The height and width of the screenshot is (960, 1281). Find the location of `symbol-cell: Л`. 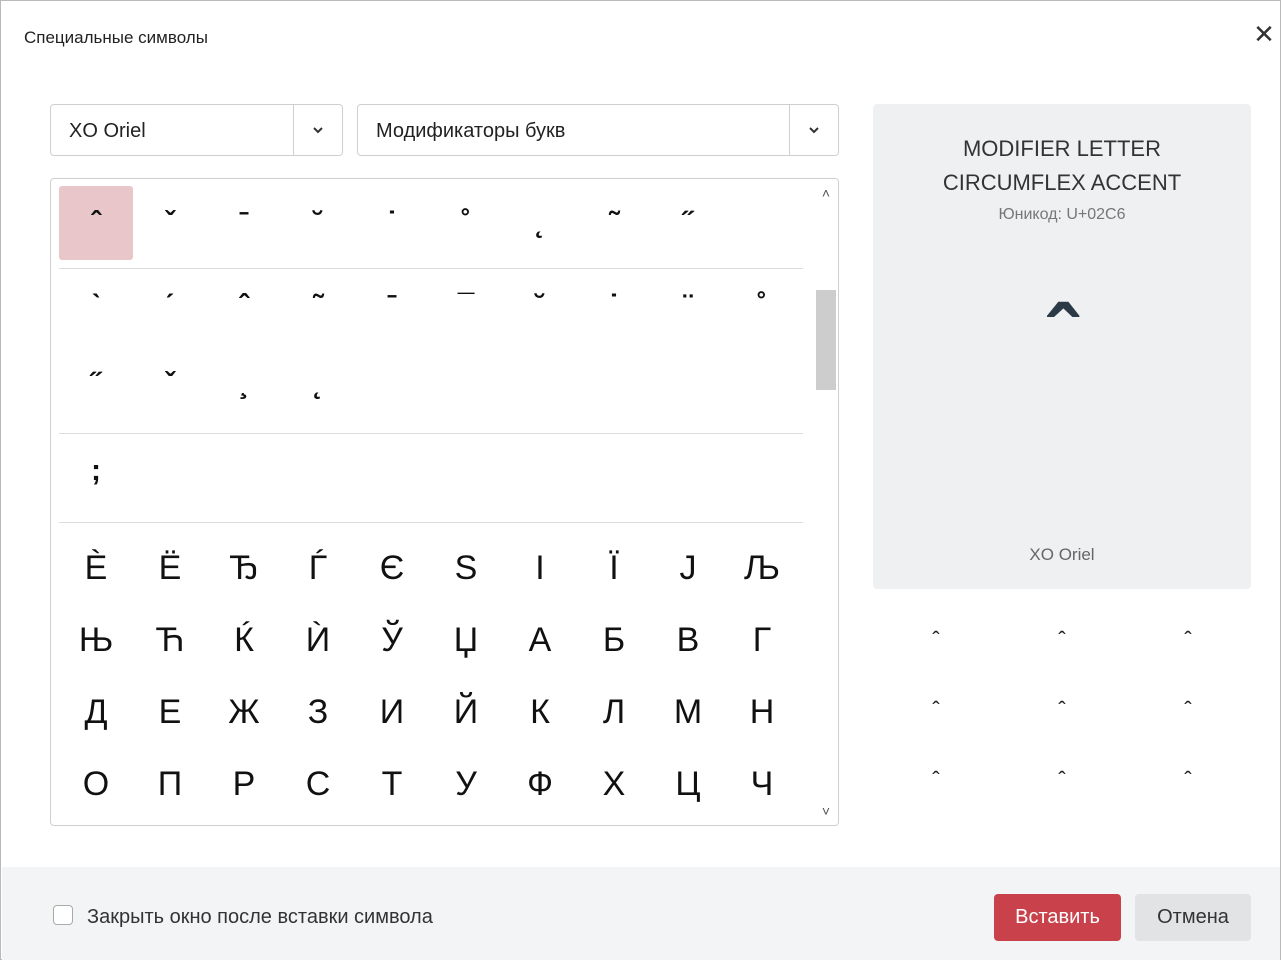

symbol-cell: Л is located at coordinates (614, 712).